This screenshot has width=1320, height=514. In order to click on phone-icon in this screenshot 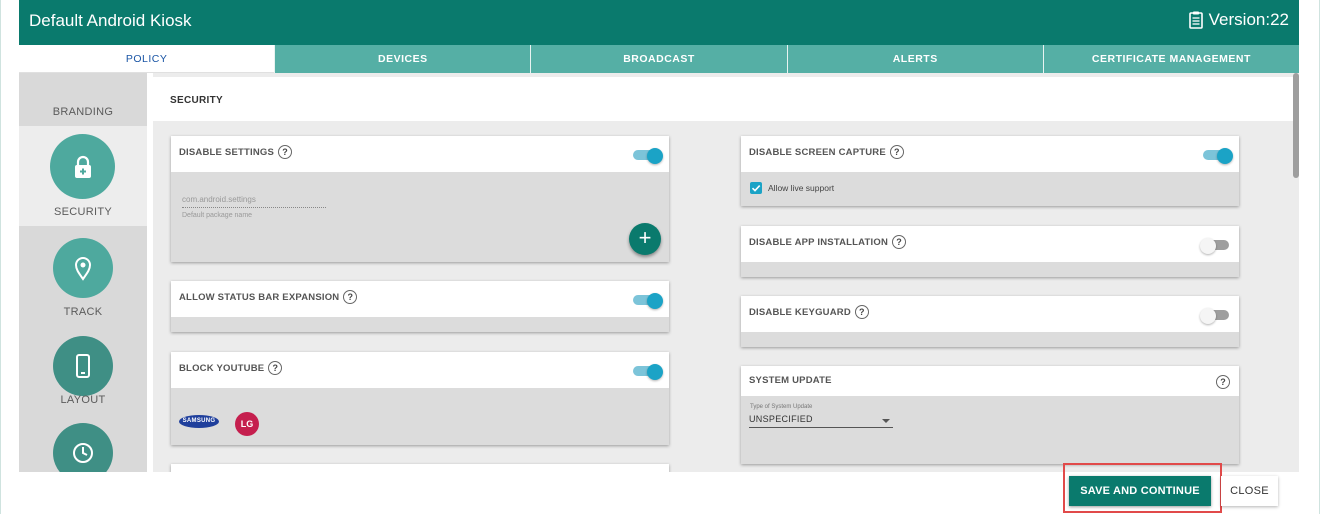, I will do `click(83, 366)`.